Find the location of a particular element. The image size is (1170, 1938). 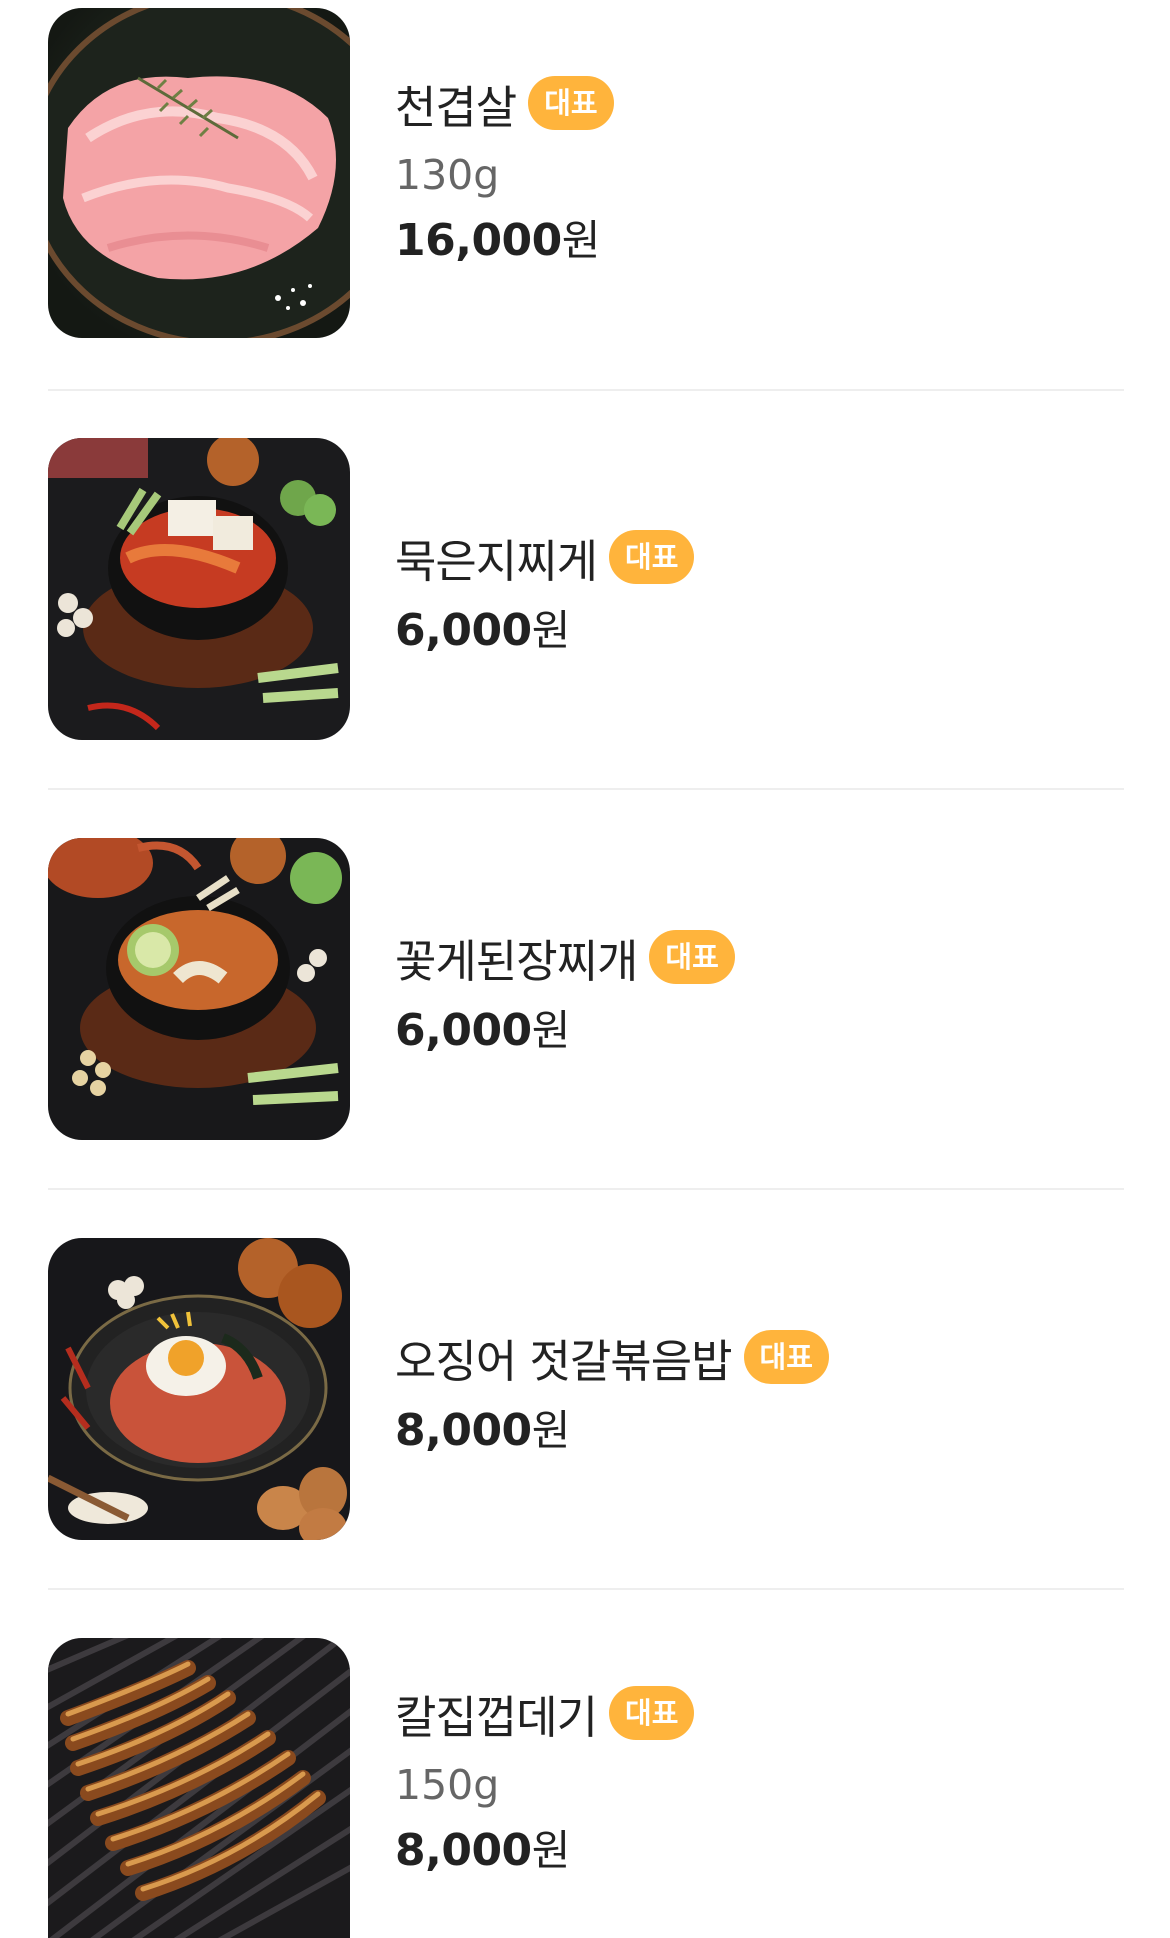

item-info: 꽃게된장찌개 대표 6,000원 is located at coordinates (565, 991).